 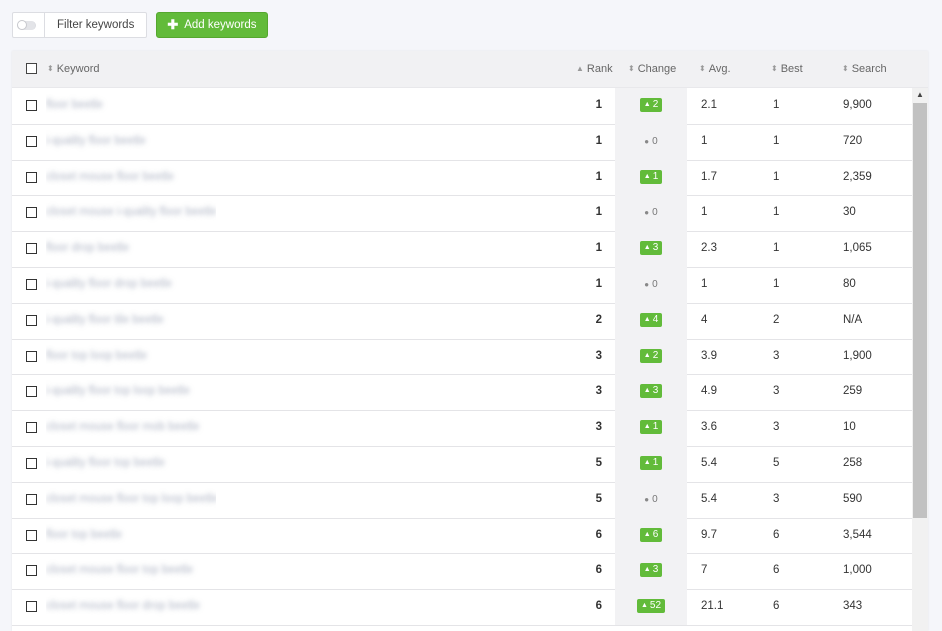 What do you see at coordinates (598, 319) in the screenshot?
I see `rank-cell: 2` at bounding box center [598, 319].